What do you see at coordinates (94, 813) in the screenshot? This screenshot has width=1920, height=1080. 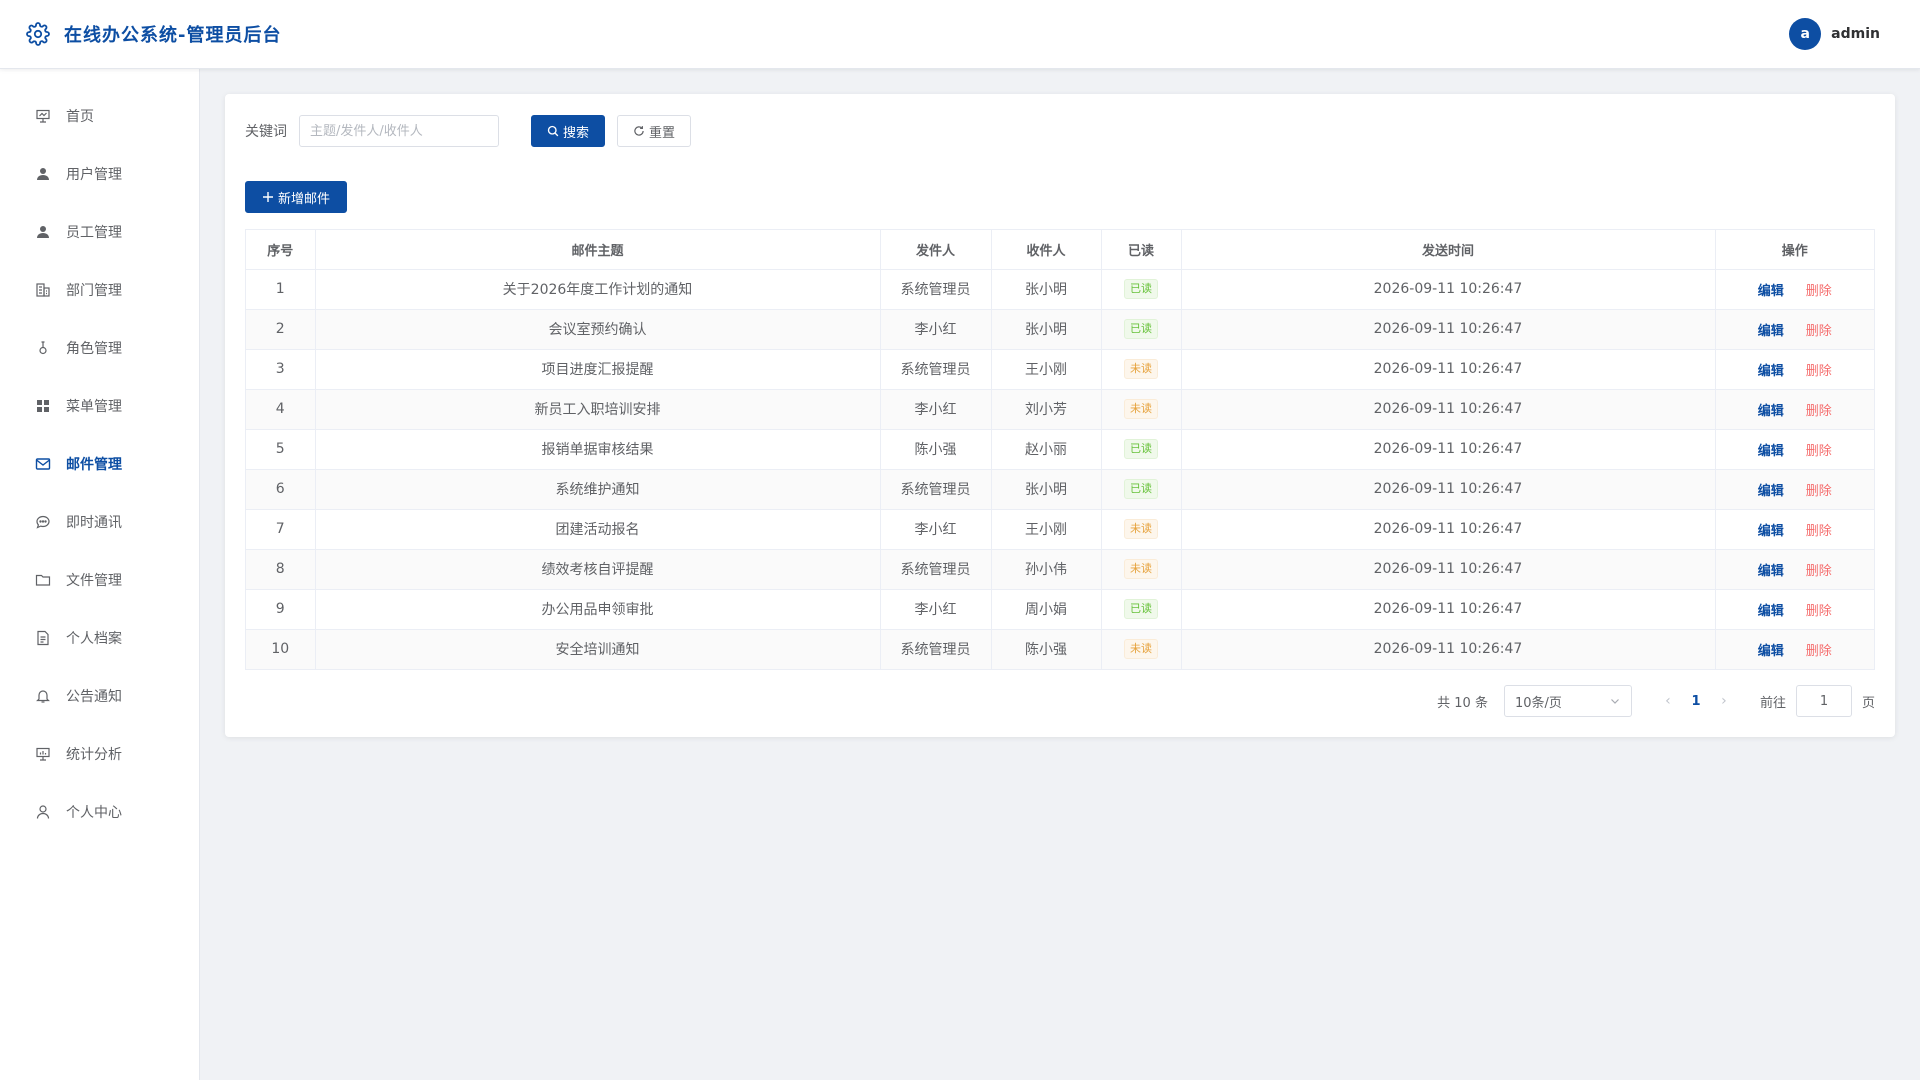 I see `sidebar-item-label: 个人中心` at bounding box center [94, 813].